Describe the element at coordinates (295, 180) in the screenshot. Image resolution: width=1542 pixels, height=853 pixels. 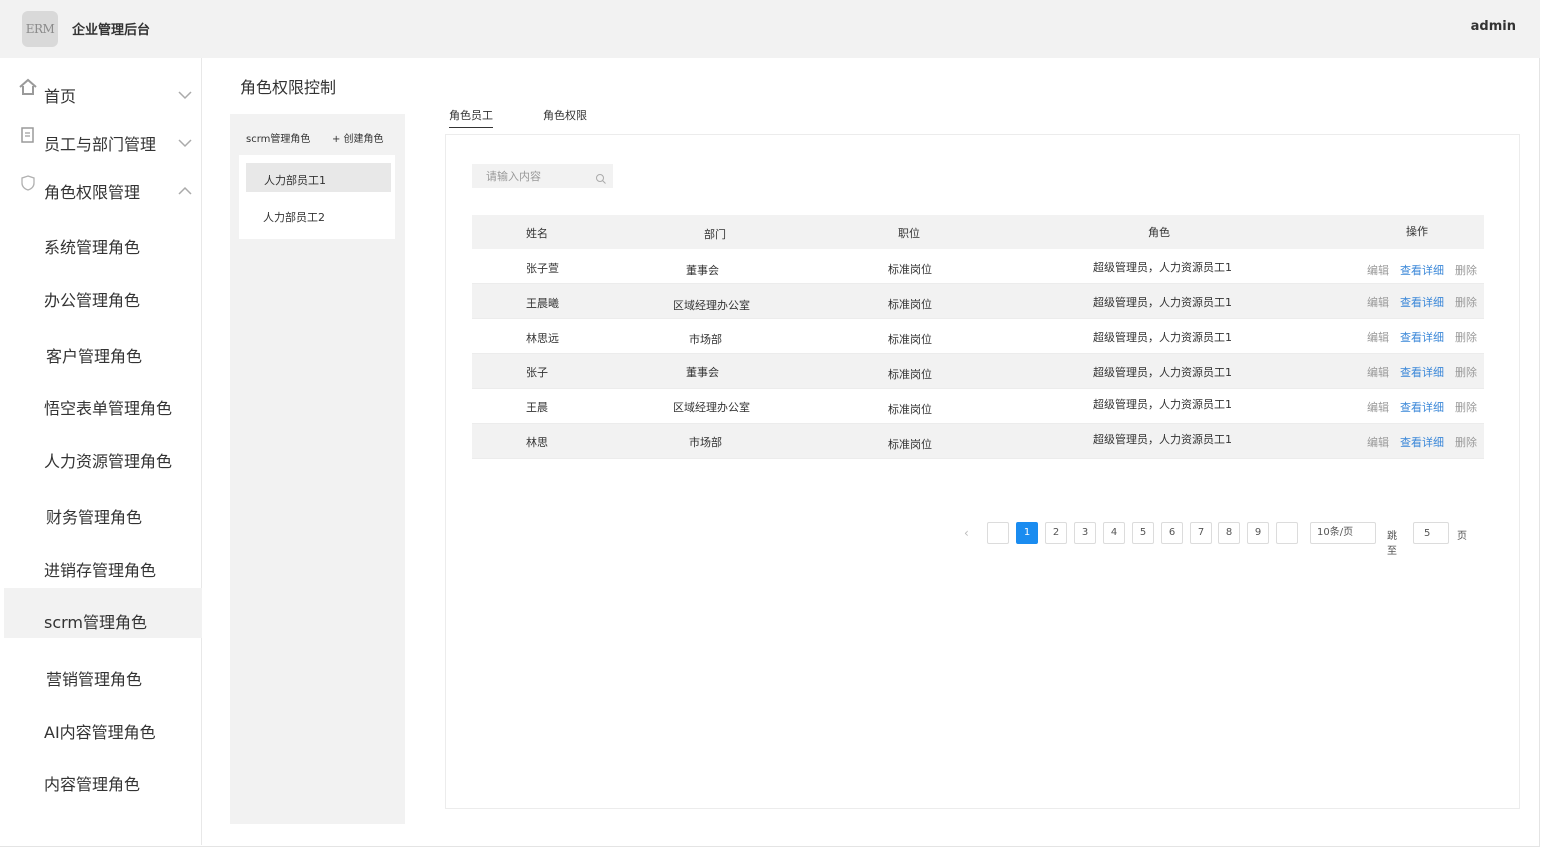
I see `role-item-label: 人力部员工1` at that location.